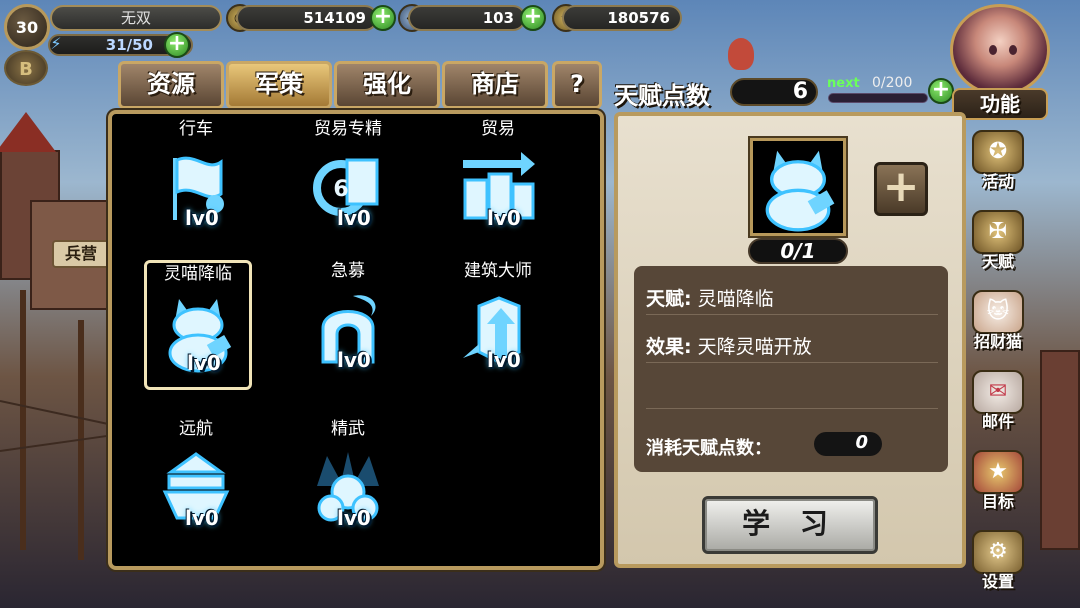 This screenshot has height=608, width=1080. Describe the element at coordinates (196, 129) in the screenshot. I see `talent-name: 行车` at that location.